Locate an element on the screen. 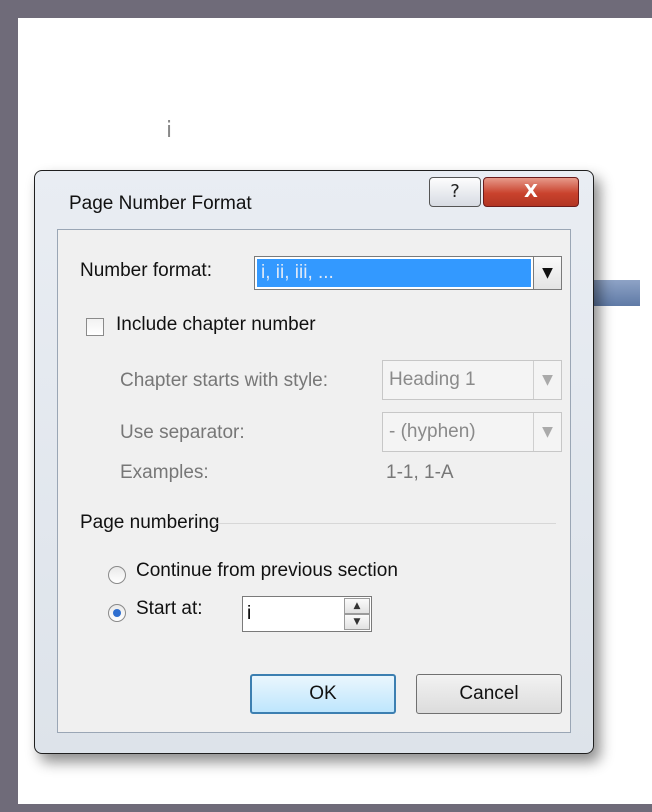 The height and width of the screenshot is (812, 652). cancel-button: Cancel is located at coordinates (489, 694).